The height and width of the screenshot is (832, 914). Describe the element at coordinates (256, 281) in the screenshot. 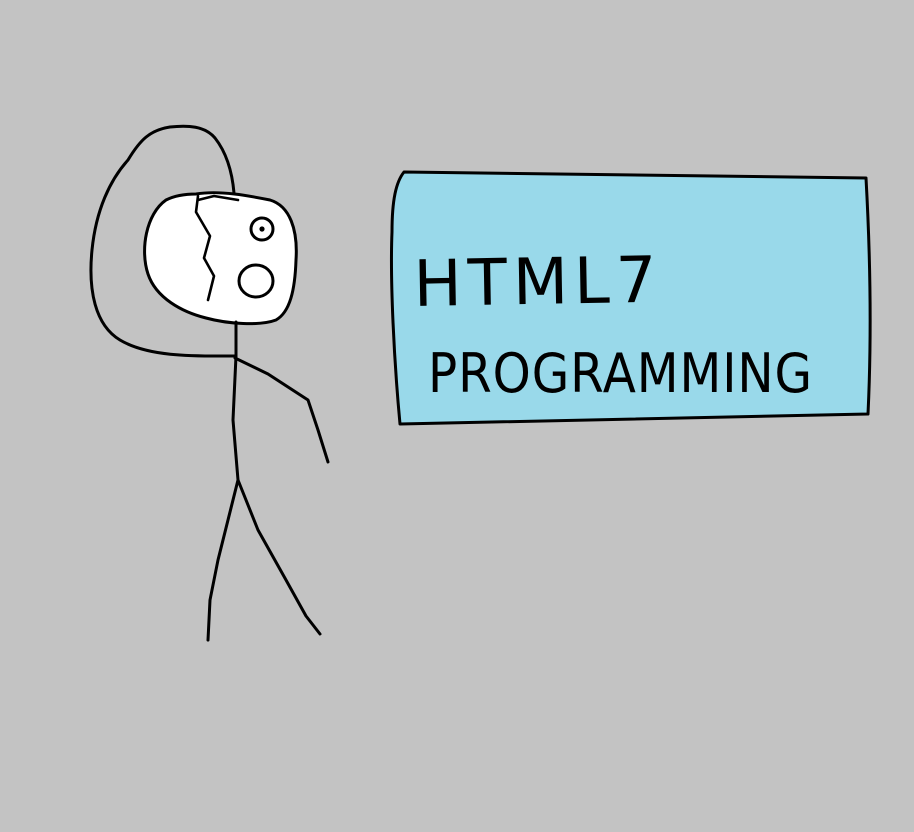

I see `mouth` at that location.